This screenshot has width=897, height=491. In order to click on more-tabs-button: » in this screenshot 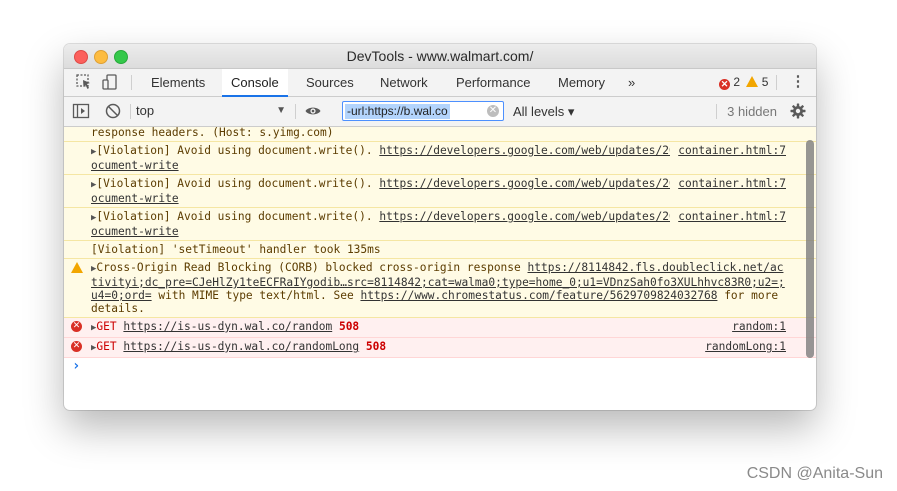, I will do `click(631, 82)`.